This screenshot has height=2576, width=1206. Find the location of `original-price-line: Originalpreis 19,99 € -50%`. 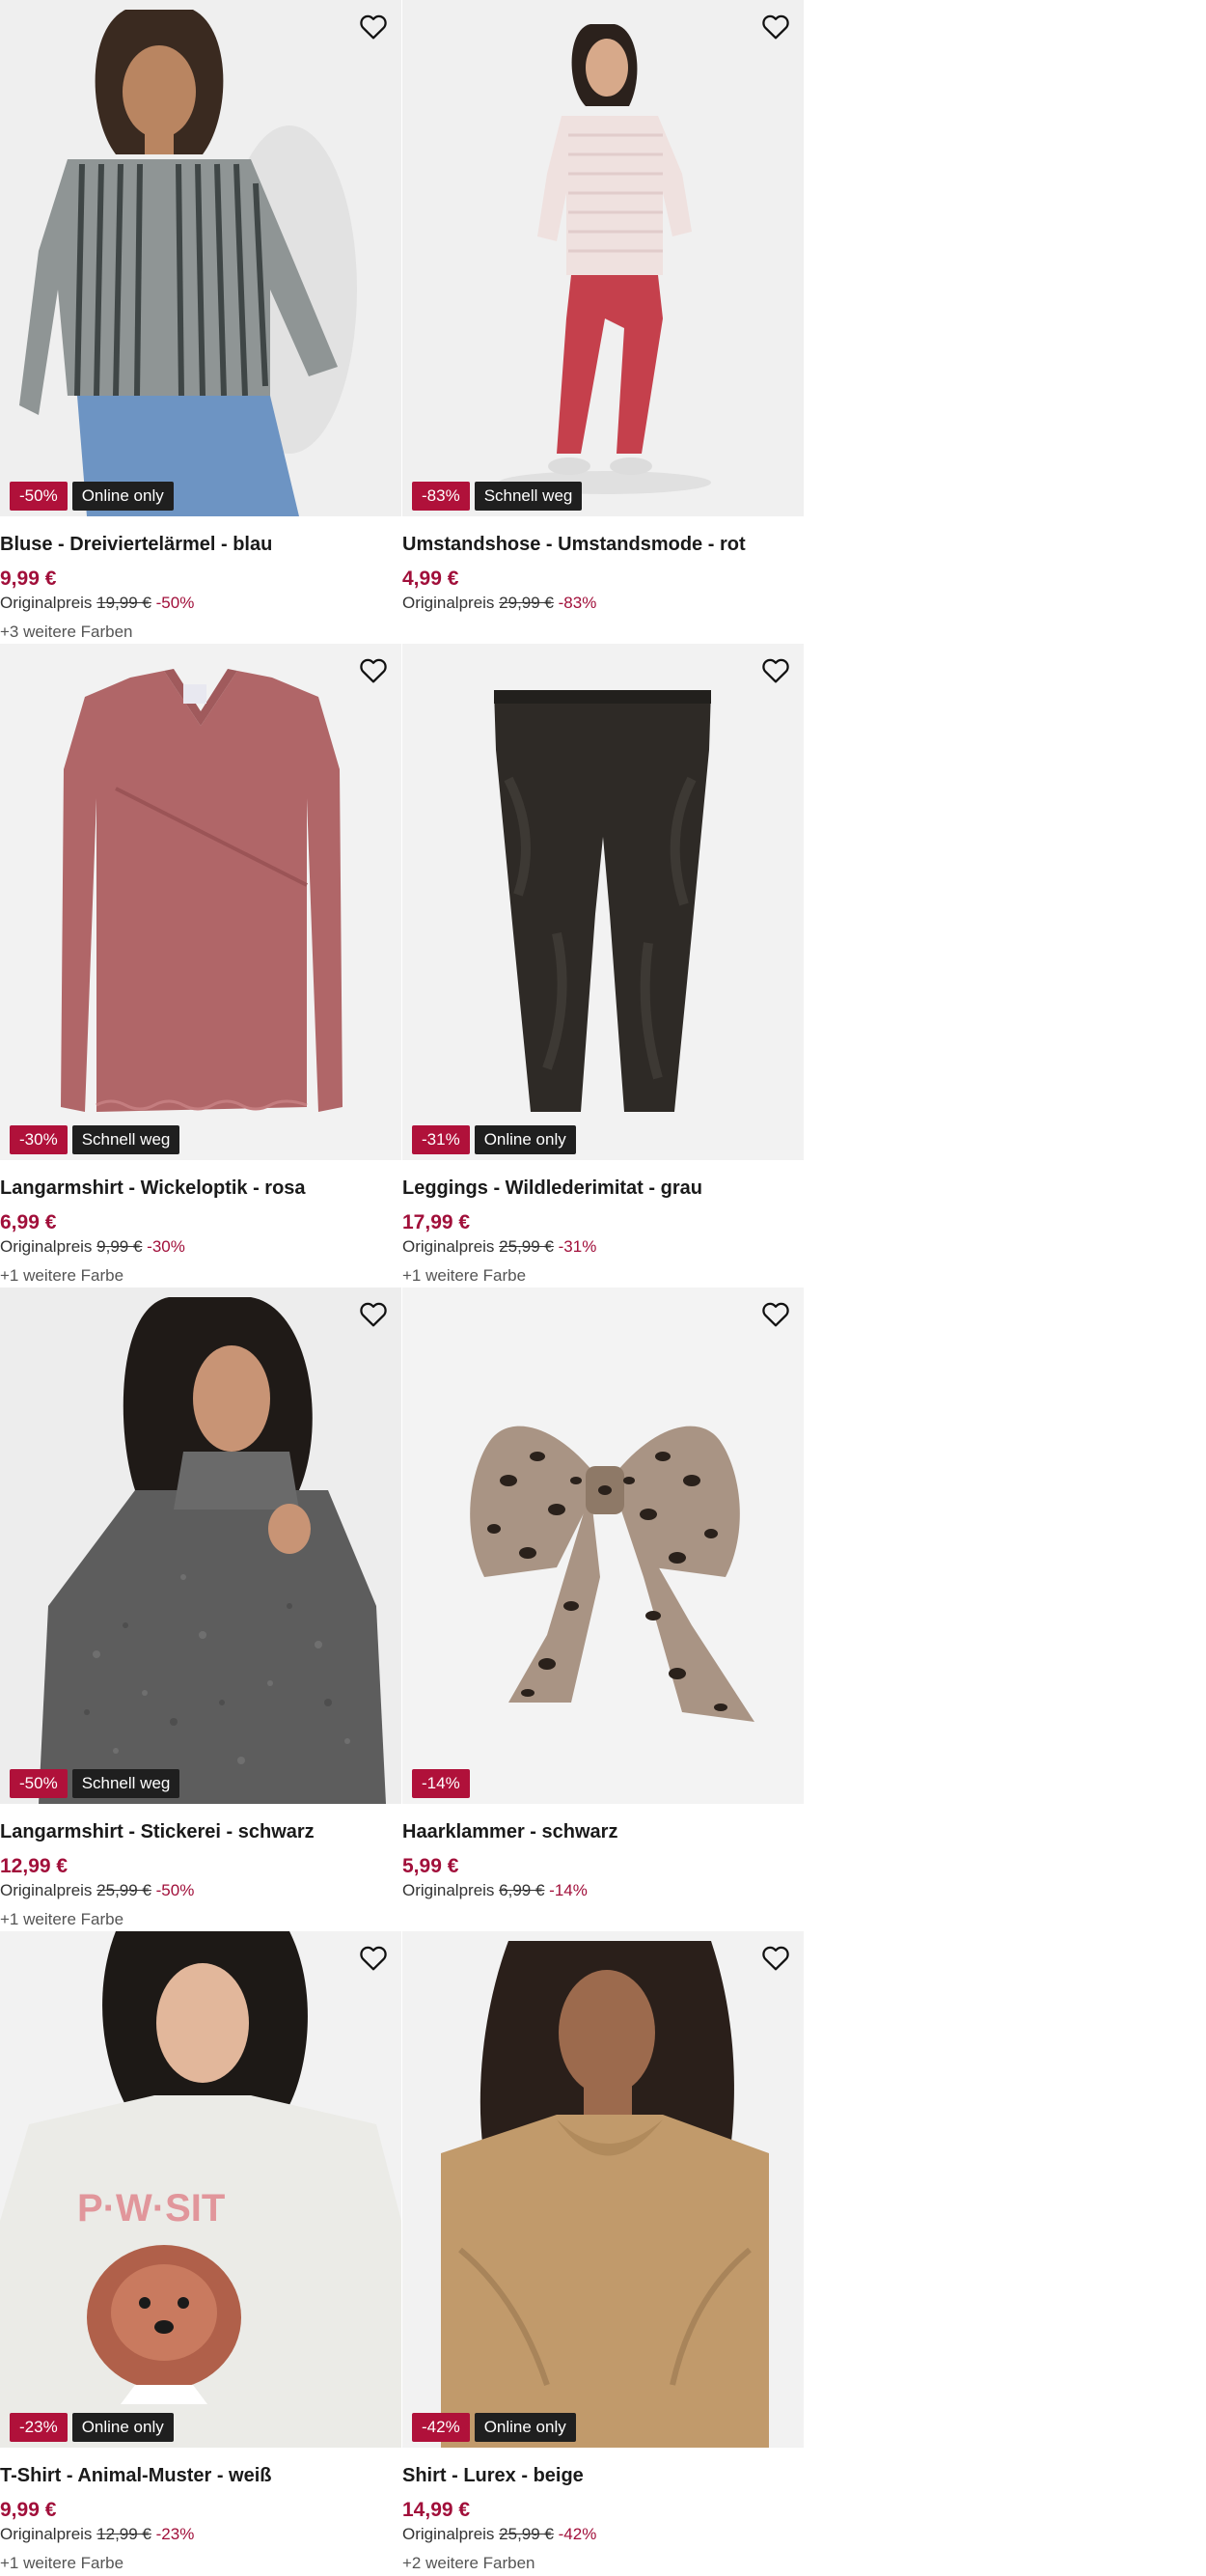

original-price-line: Originalpreis 19,99 € -50% is located at coordinates (198, 603).